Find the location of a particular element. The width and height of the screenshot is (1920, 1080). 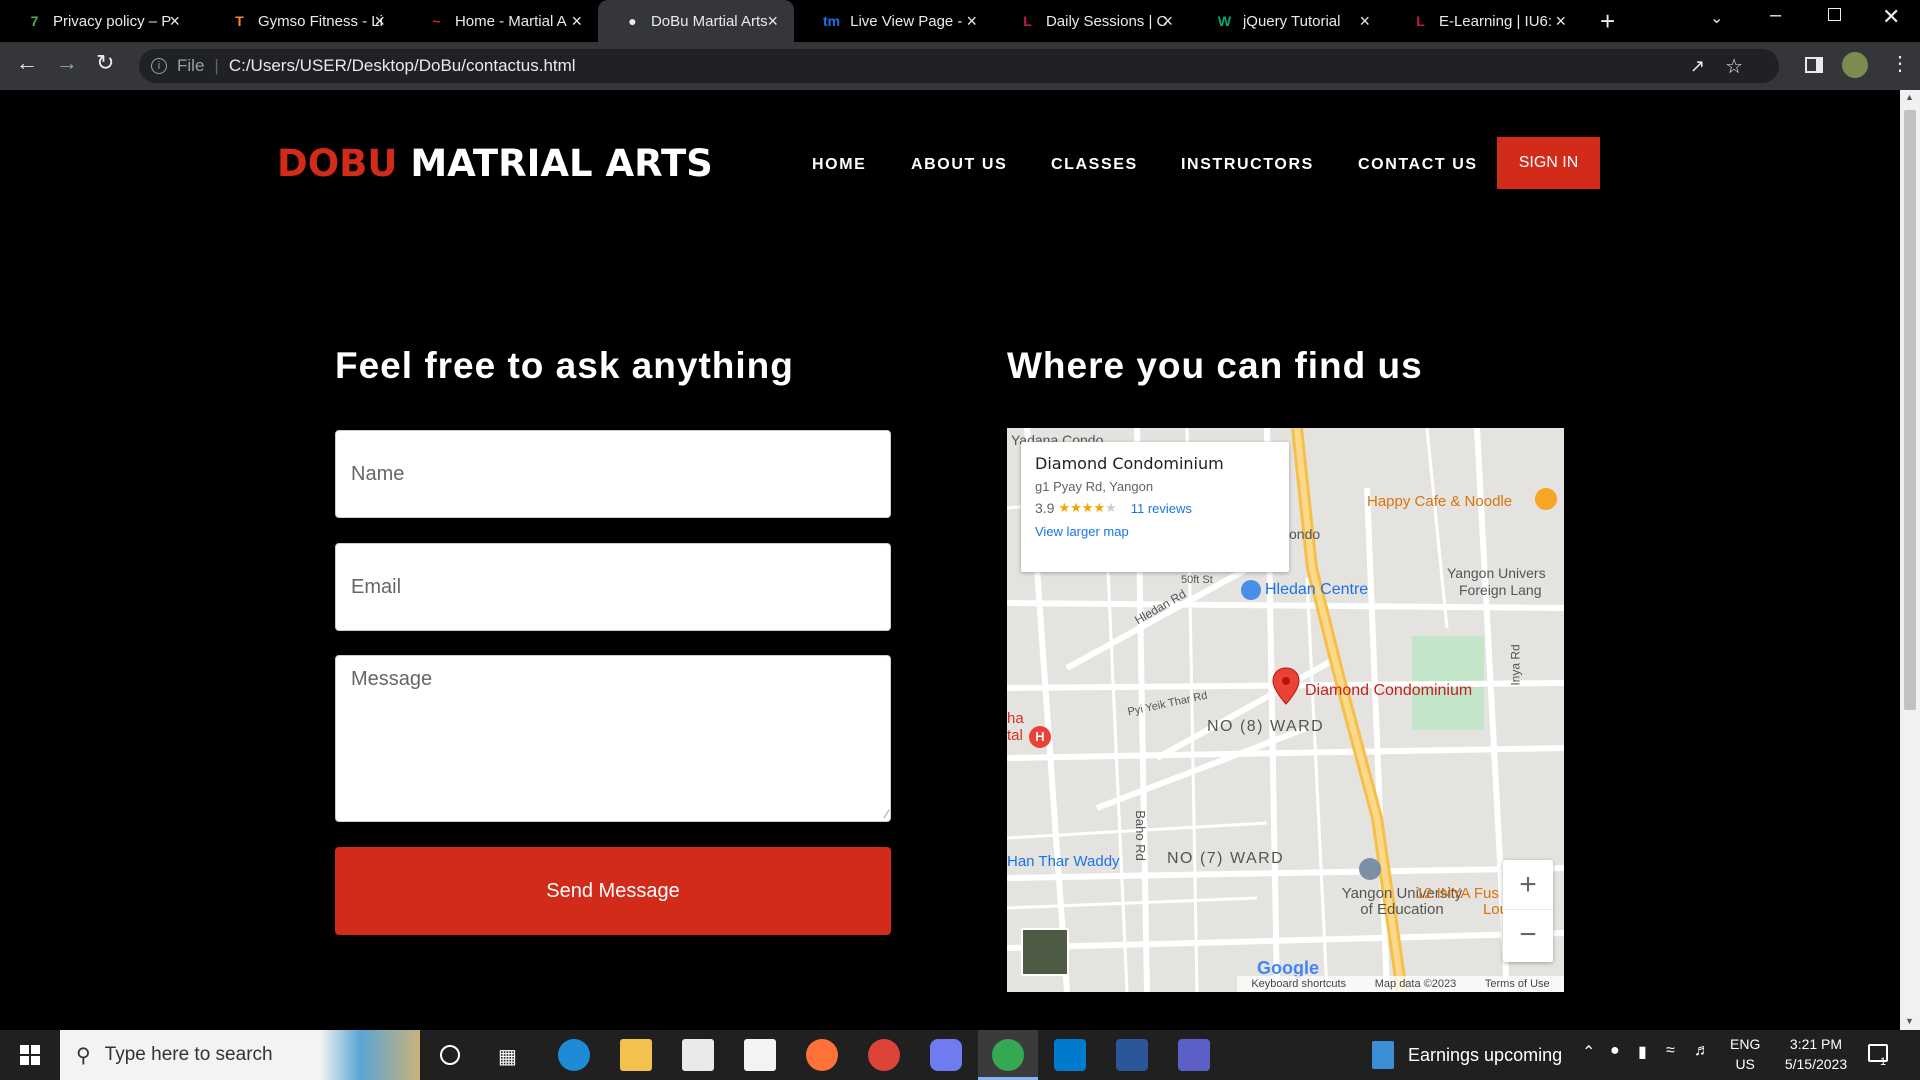

search-highlight-image is located at coordinates (370, 1055).